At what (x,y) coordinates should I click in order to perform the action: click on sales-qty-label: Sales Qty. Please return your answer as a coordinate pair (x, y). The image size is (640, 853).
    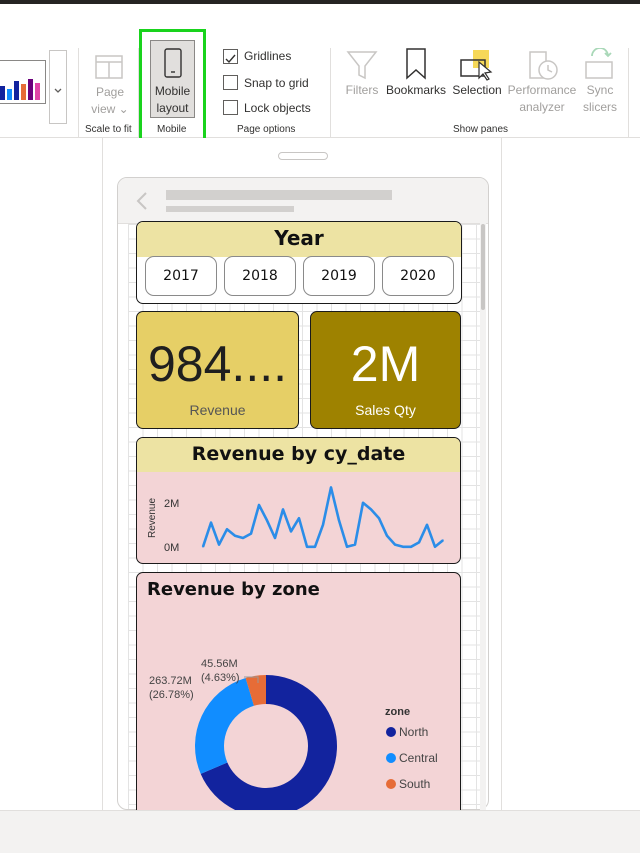
    Looking at the image, I should click on (385, 410).